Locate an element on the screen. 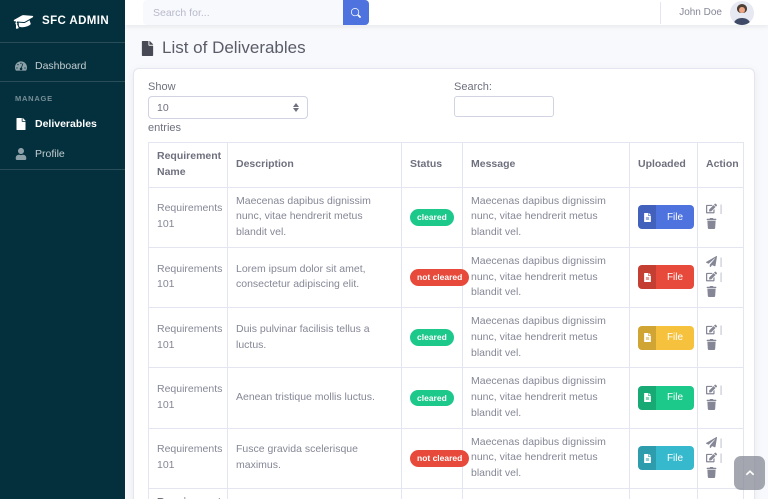 The height and width of the screenshot is (499, 768). sidebar-brand: SFC ADMIN is located at coordinates (62, 21).